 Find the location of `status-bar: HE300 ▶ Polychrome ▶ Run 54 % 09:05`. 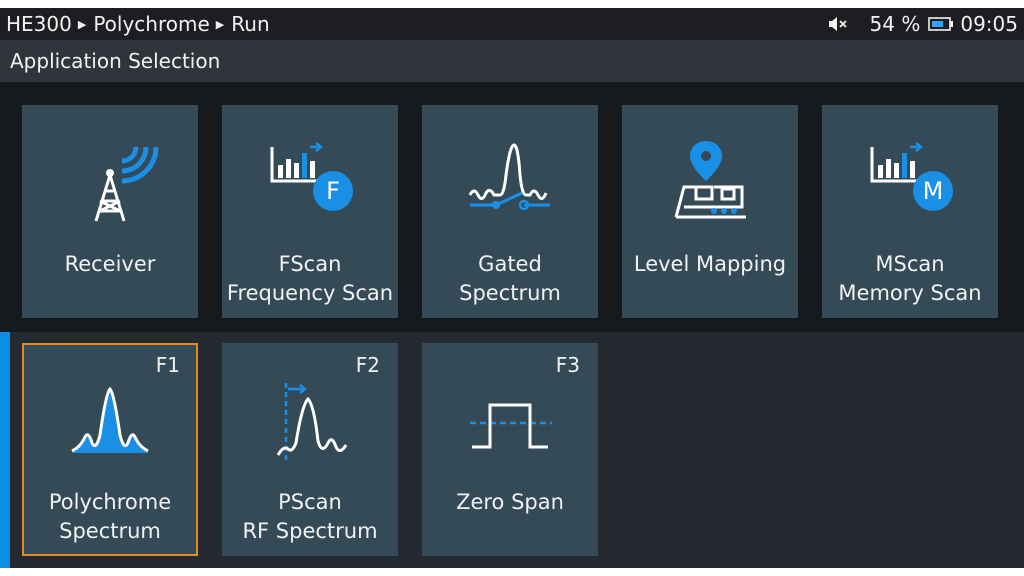

status-bar: HE300 ▶ Polychrome ▶ Run 54 % 09:05 is located at coordinates (512, 24).